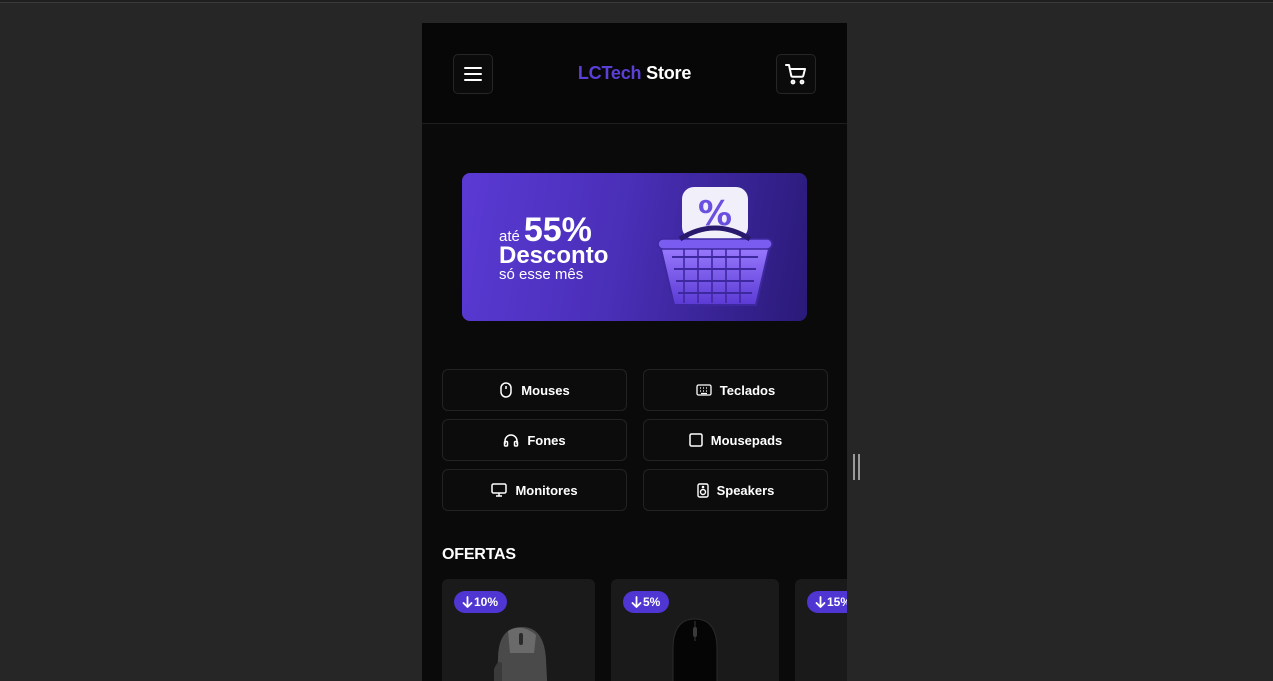 Image resolution: width=1273 pixels, height=681 pixels. Describe the element at coordinates (669, 73) in the screenshot. I see `brand-name-part2: Store` at that location.